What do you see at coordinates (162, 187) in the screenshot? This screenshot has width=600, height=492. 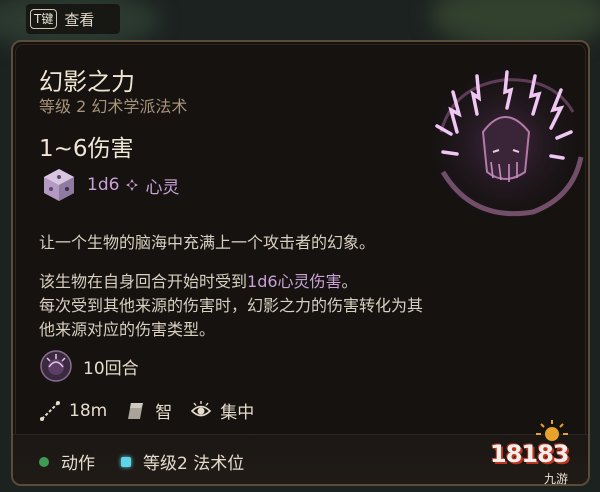 I see `damage-type: 心灵` at bounding box center [162, 187].